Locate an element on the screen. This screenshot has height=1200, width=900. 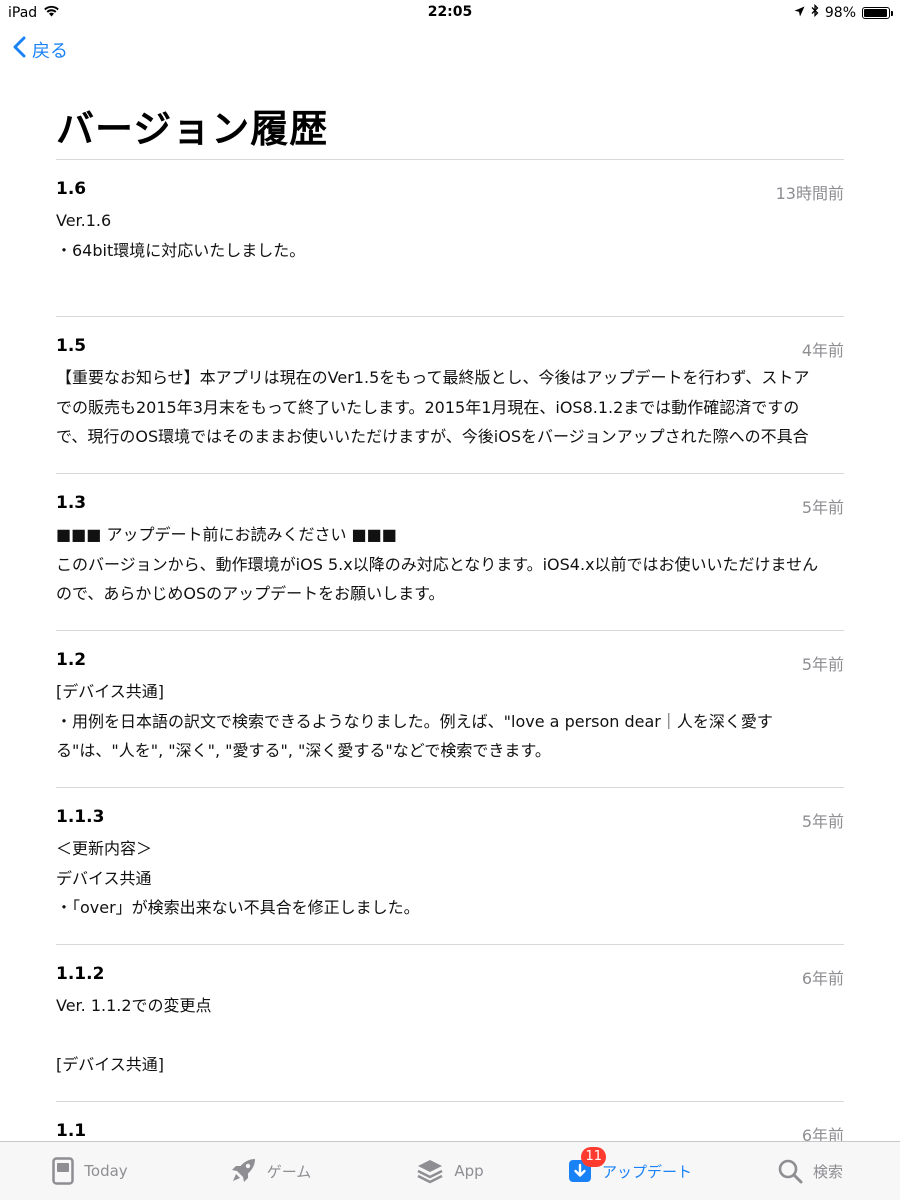
rocket-icon is located at coordinates (243, 1171).